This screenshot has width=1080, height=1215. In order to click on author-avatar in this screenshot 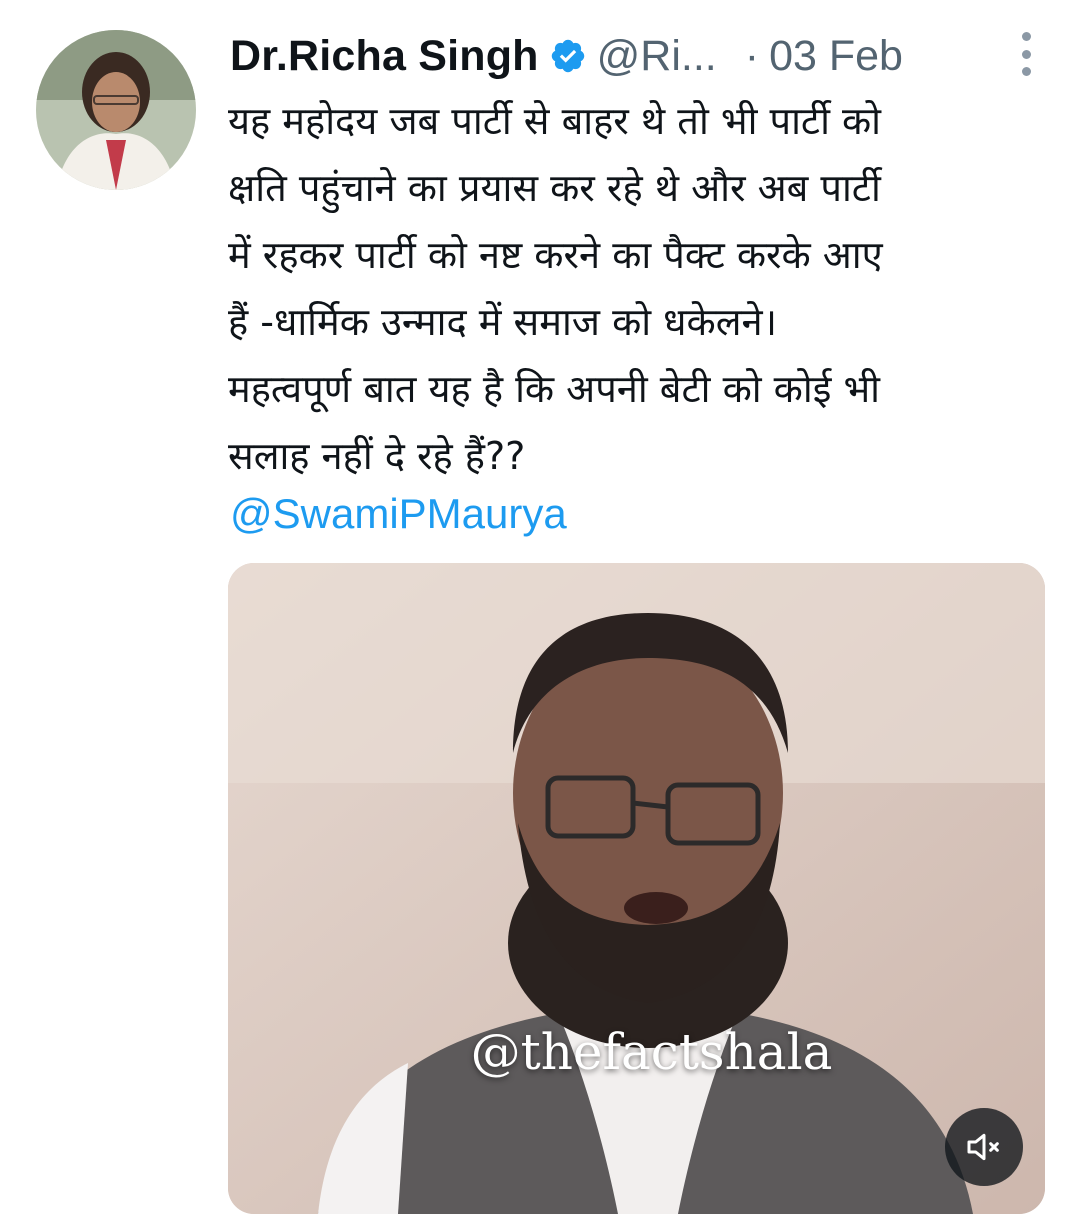, I will do `click(116, 110)`.